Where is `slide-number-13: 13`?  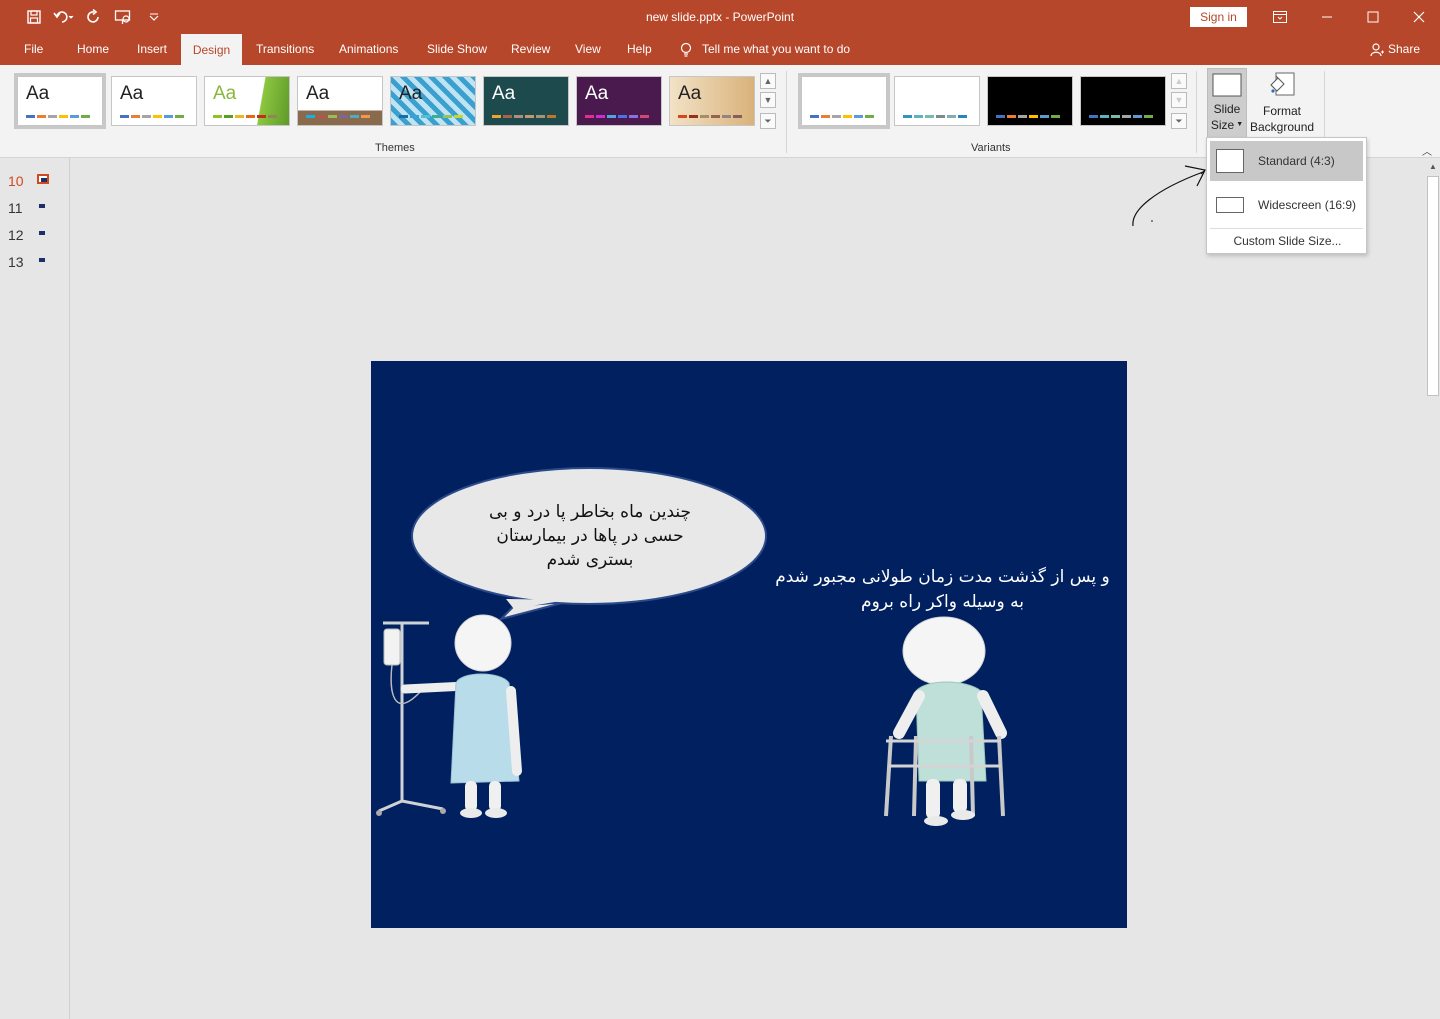 slide-number-13: 13 is located at coordinates (16, 262).